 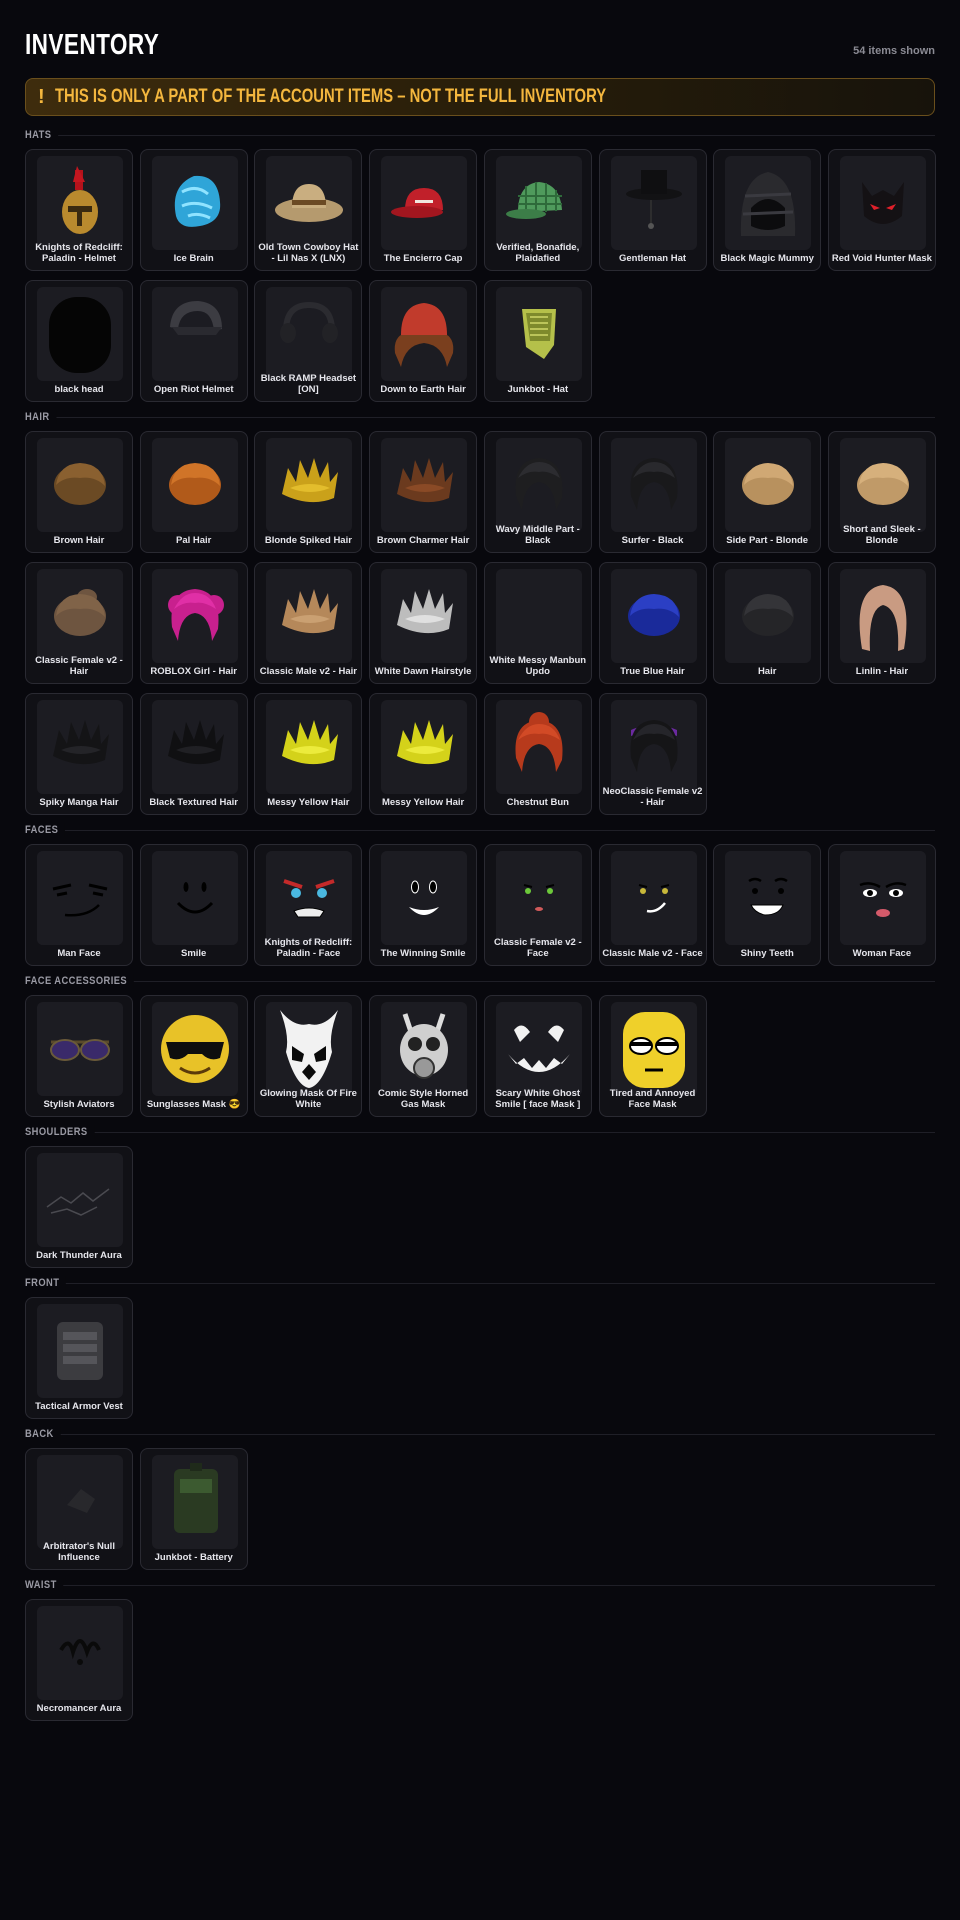 I want to click on man-face-icon, so click(x=80, y=898).